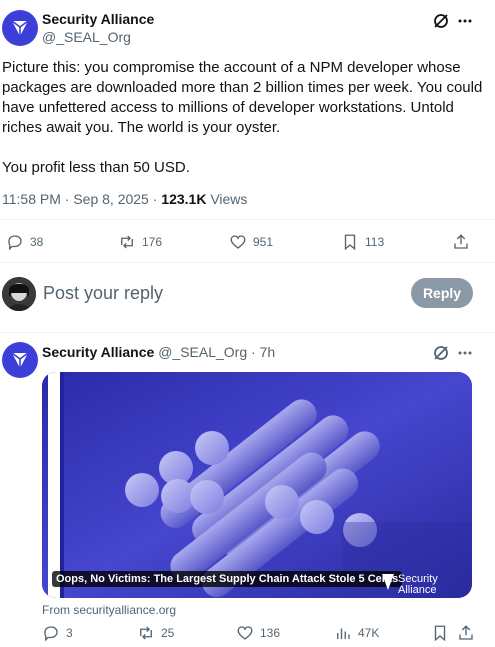 The width and height of the screenshot is (495, 647). Describe the element at coordinates (81, 199) in the screenshot. I see `tweet-timestamp: 11:58 PM · Sep 8, 2025 ·` at that location.